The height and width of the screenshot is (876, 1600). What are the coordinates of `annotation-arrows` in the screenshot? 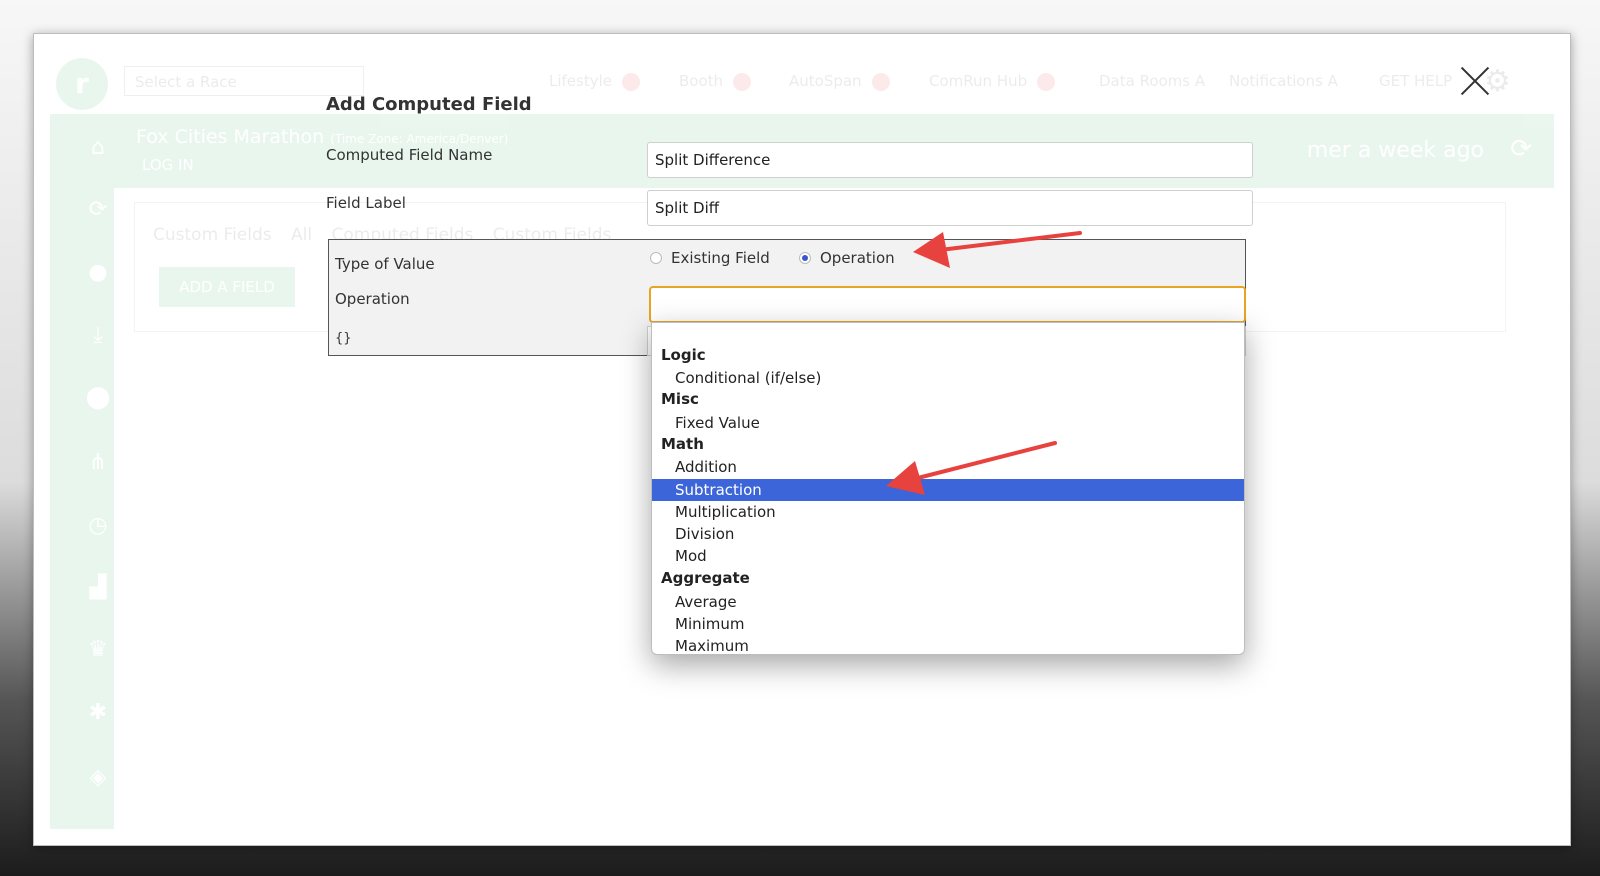 It's located at (984, 363).